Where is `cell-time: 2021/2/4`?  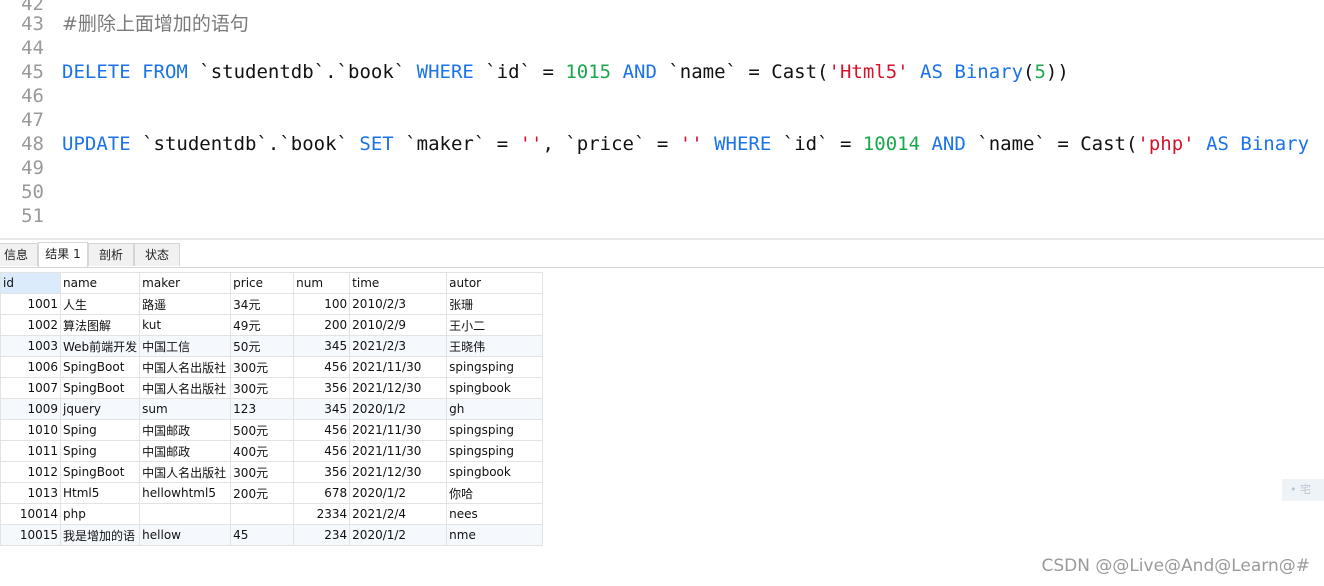 cell-time: 2021/2/4 is located at coordinates (398, 514).